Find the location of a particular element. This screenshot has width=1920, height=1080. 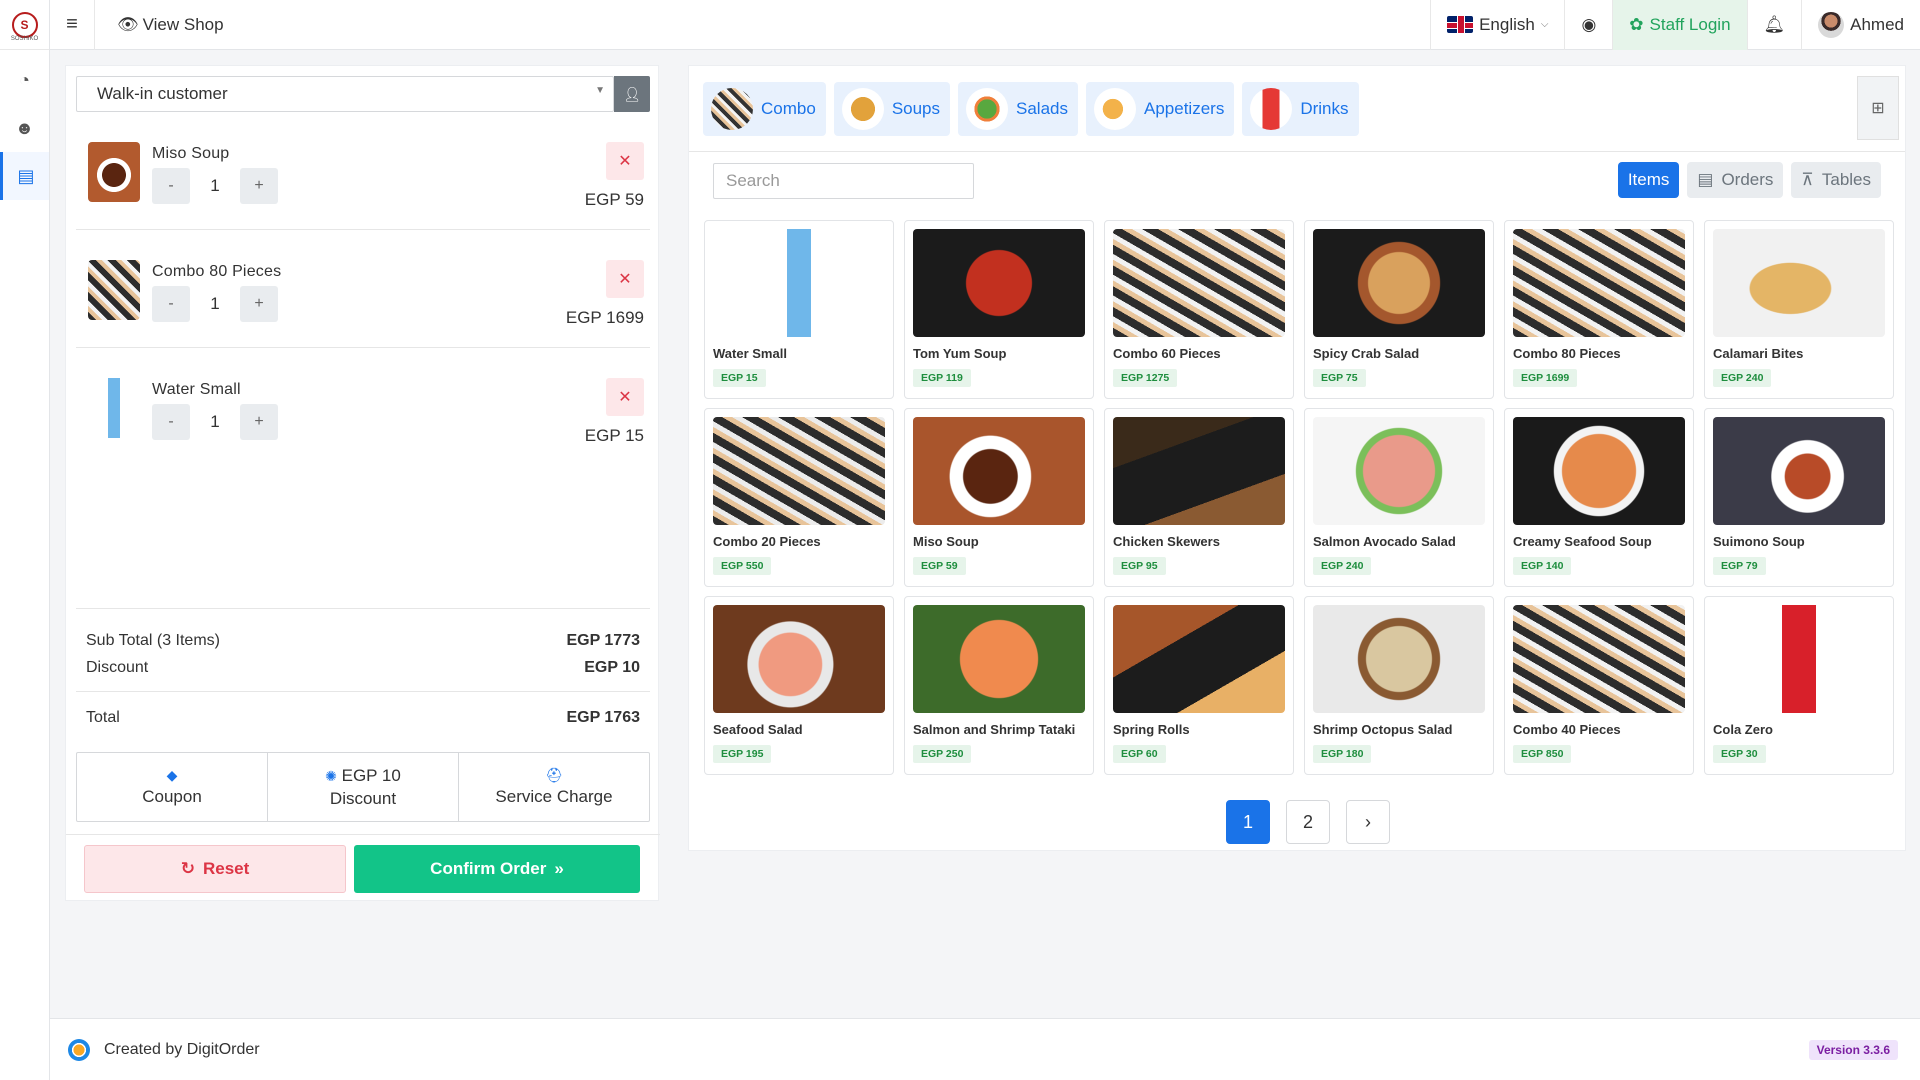

page-1-button: 1 is located at coordinates (1248, 822).